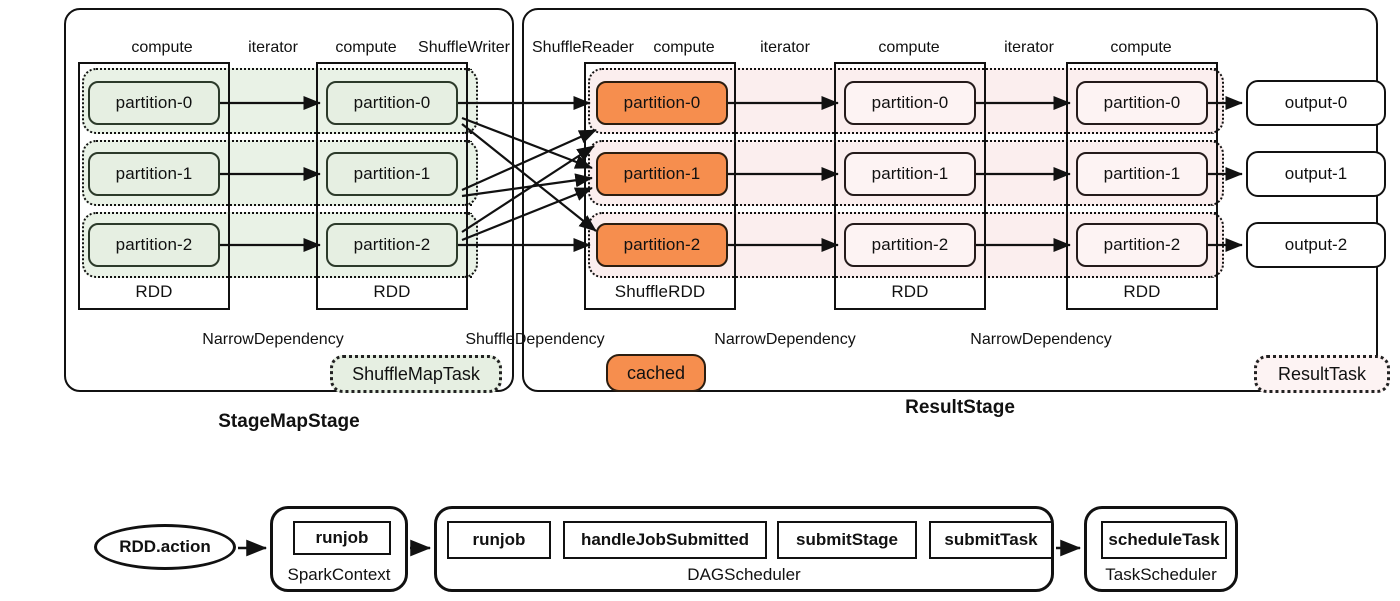 The width and height of the screenshot is (1400, 601). What do you see at coordinates (366, 47) in the screenshot?
I see `header-label-compute-2: compute` at bounding box center [366, 47].